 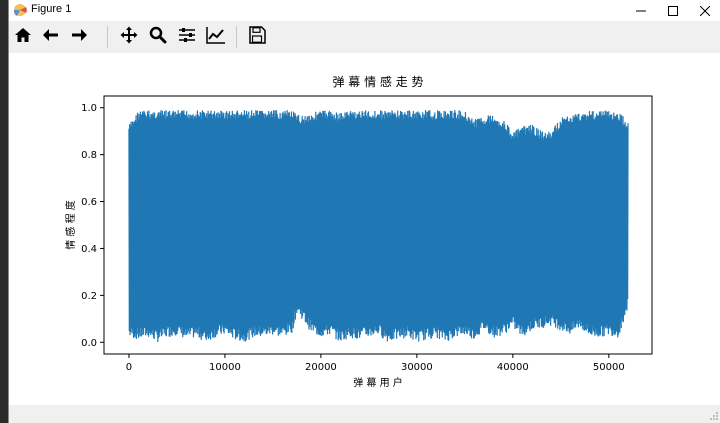 I want to click on line-chart-icon, so click(x=216, y=37).